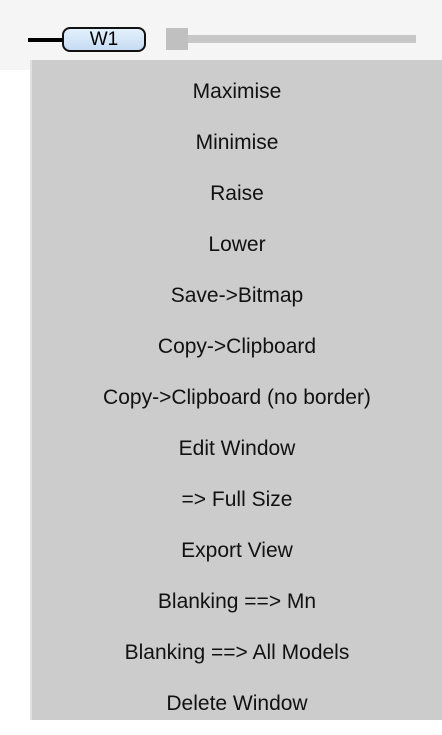 The height and width of the screenshot is (735, 442). What do you see at coordinates (237, 607) in the screenshot?
I see `menu-item-blanking-mn: Blanking ==> Mn` at bounding box center [237, 607].